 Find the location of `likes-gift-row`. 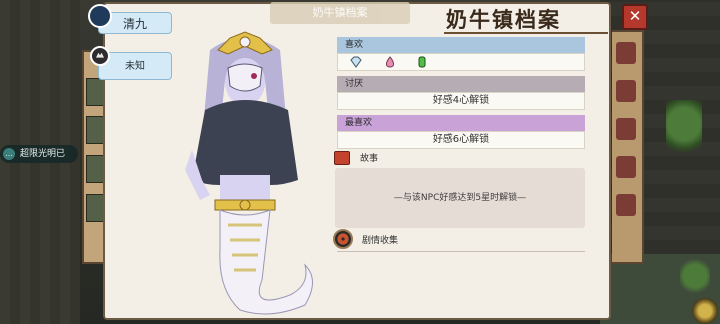

likes-gift-row is located at coordinates (461, 62).